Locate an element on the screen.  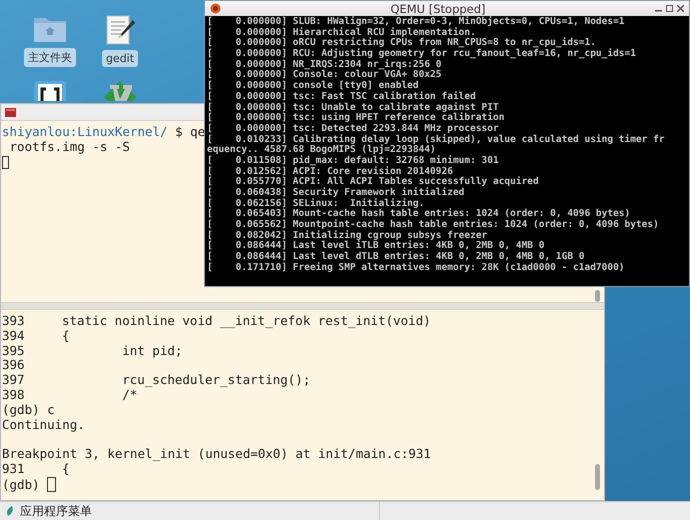
console-line: equency.. 4587.68 BogoMIPS (lpj=2293844) is located at coordinates (321, 150).